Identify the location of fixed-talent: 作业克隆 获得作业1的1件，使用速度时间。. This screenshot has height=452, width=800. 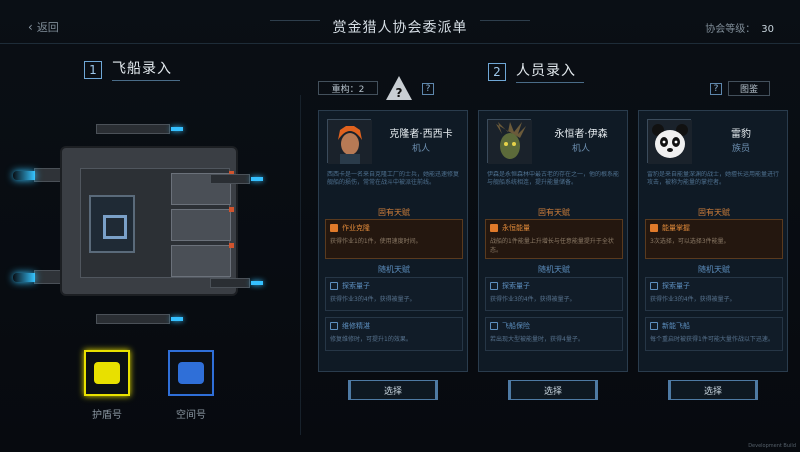
(394, 239).